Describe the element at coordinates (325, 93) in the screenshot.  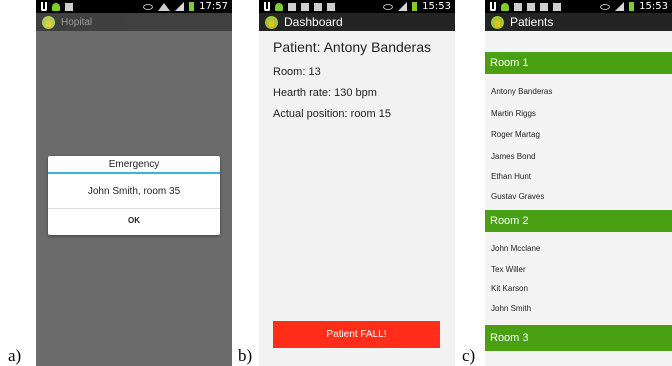
I see `heart-rate-info: Hearth rate: 130 bpm` at that location.